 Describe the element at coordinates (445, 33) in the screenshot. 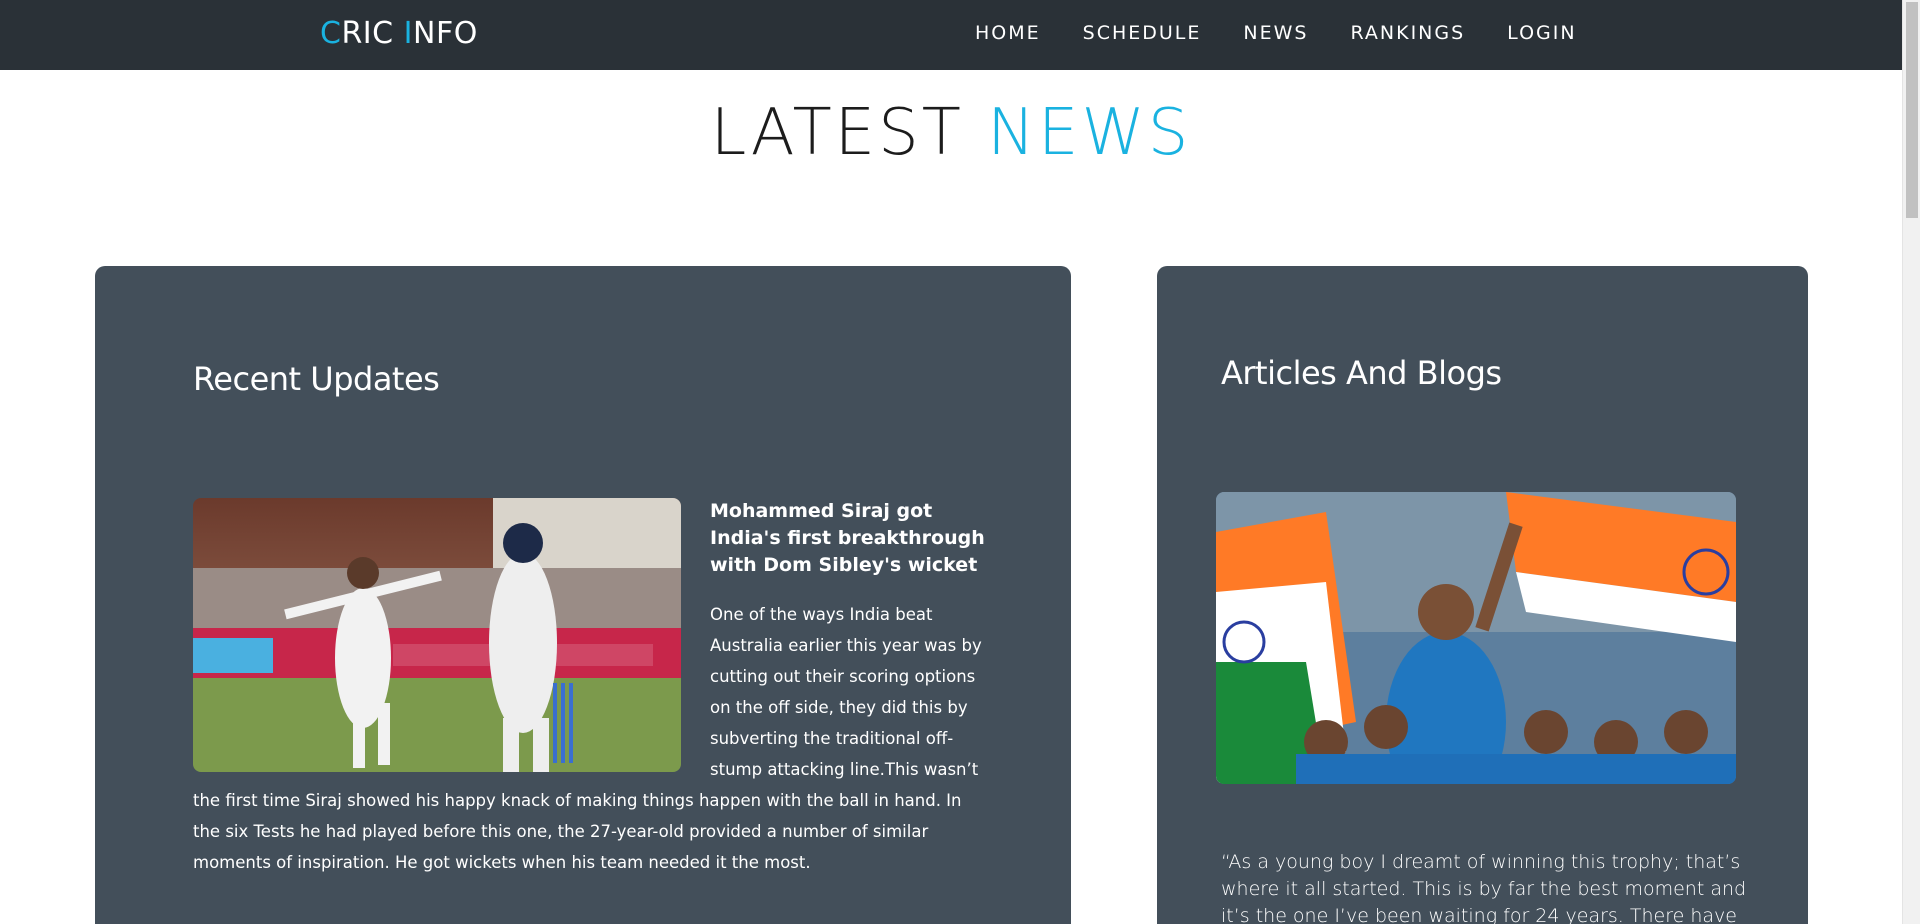

I see `brand-text-nfo: NFO` at that location.